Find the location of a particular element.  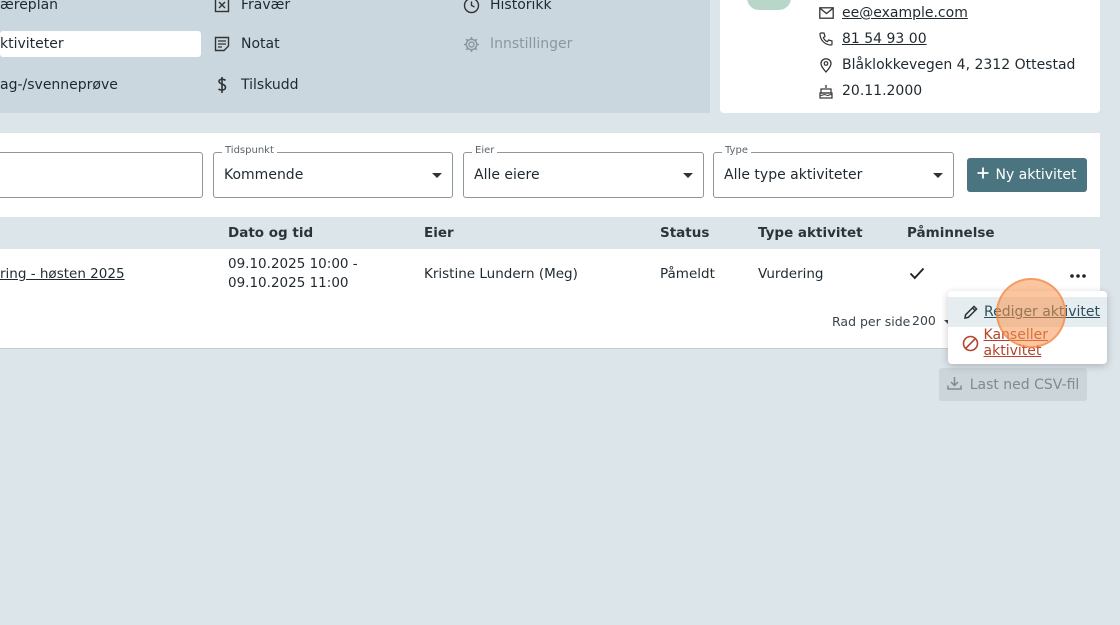

download-csv-button: Last ned CSV-fil is located at coordinates (1013, 384).